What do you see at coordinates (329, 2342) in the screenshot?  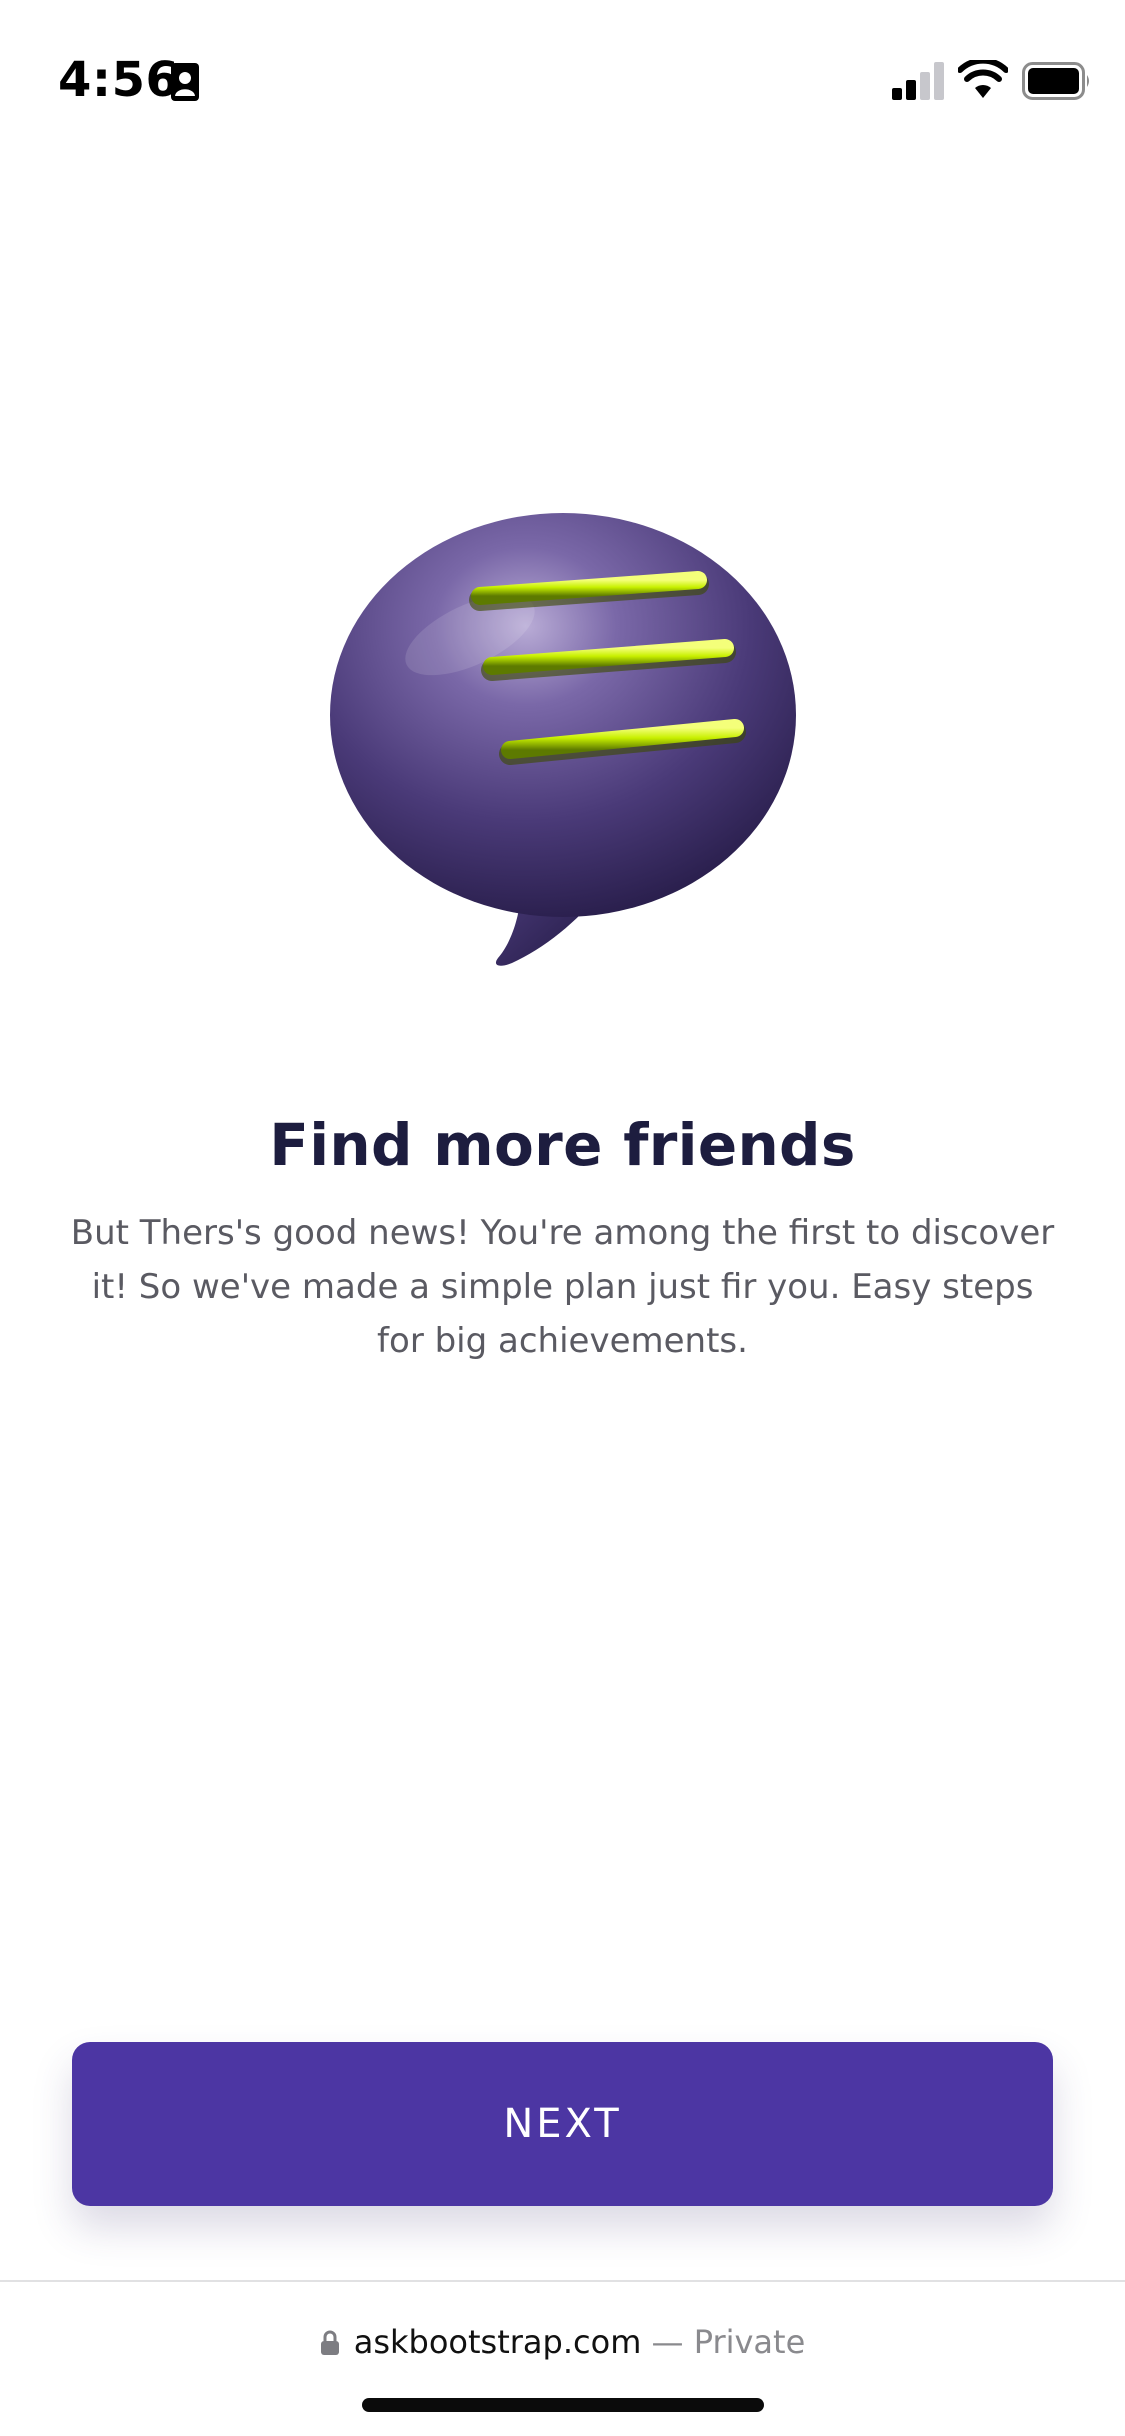 I see `lock-icon` at bounding box center [329, 2342].